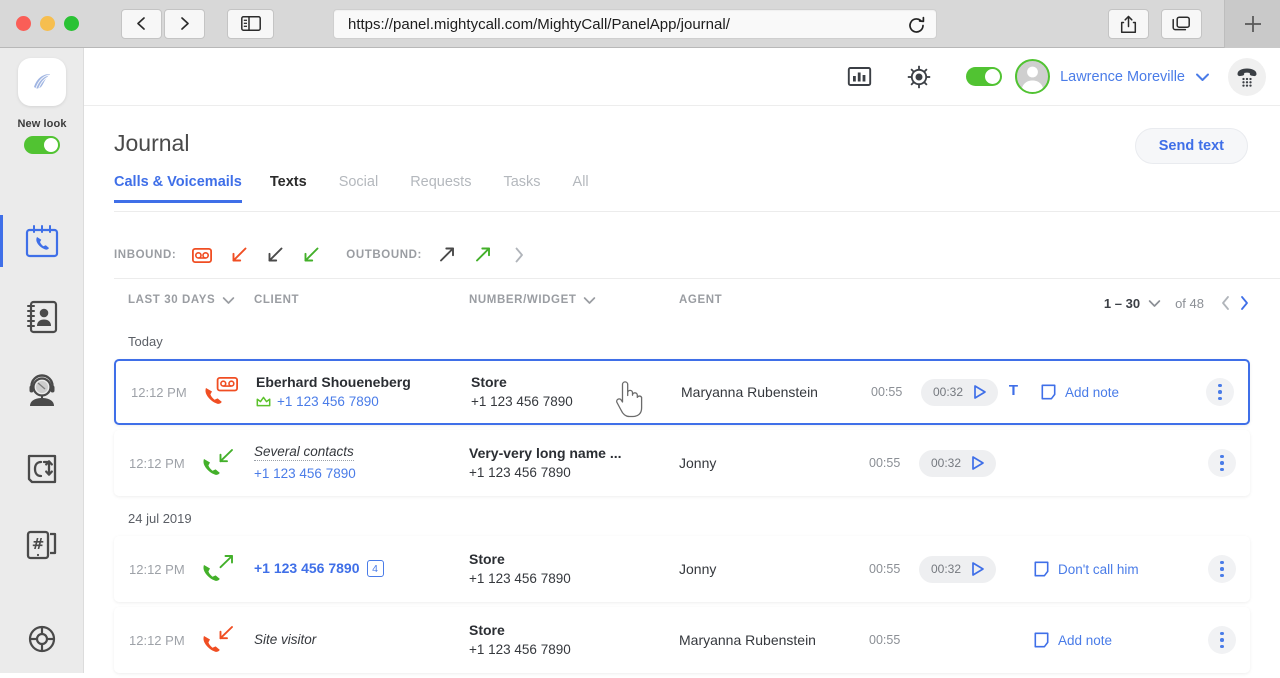  Describe the element at coordinates (1252, 24) in the screenshot. I see `new-tab-button` at that location.